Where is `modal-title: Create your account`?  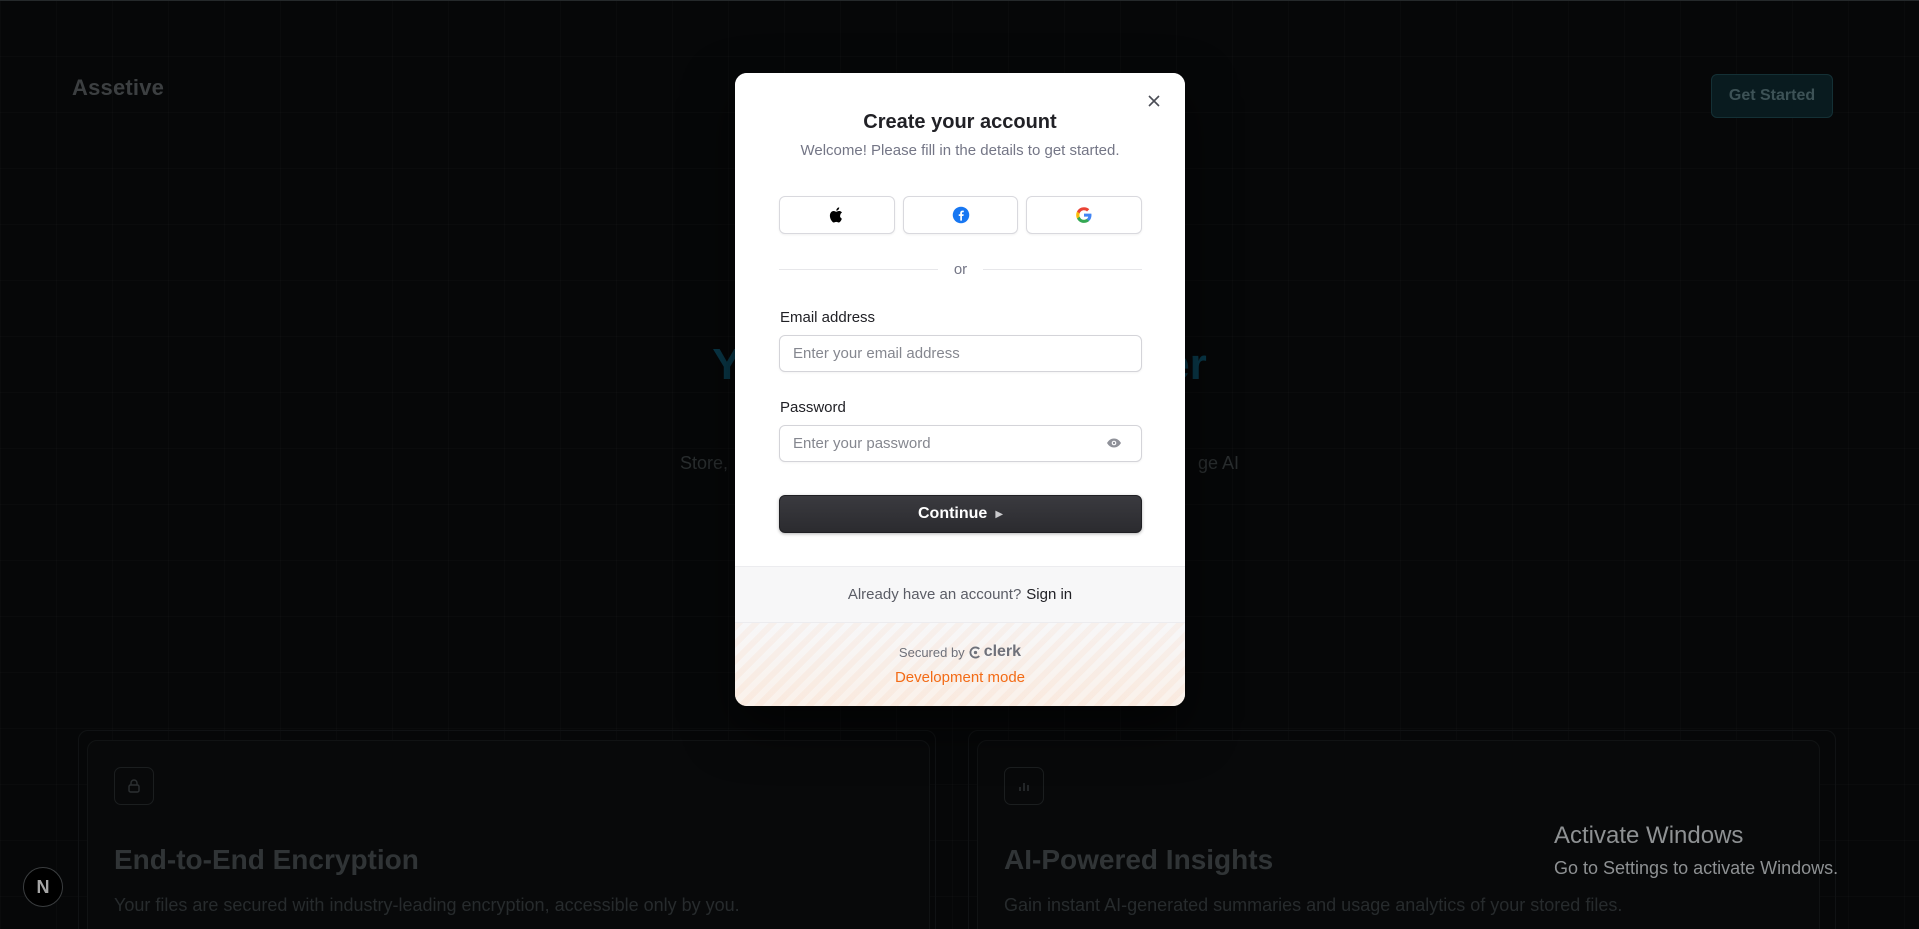
modal-title: Create your account is located at coordinates (960, 122).